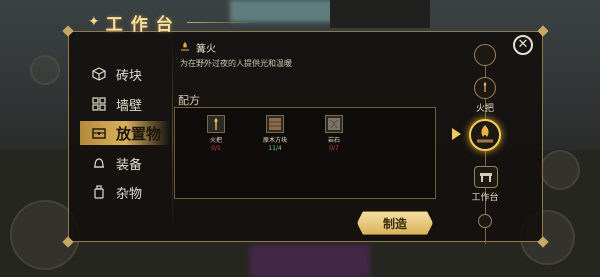 The image size is (600, 277). I want to click on category-bricks: 砖块, so click(125, 74).